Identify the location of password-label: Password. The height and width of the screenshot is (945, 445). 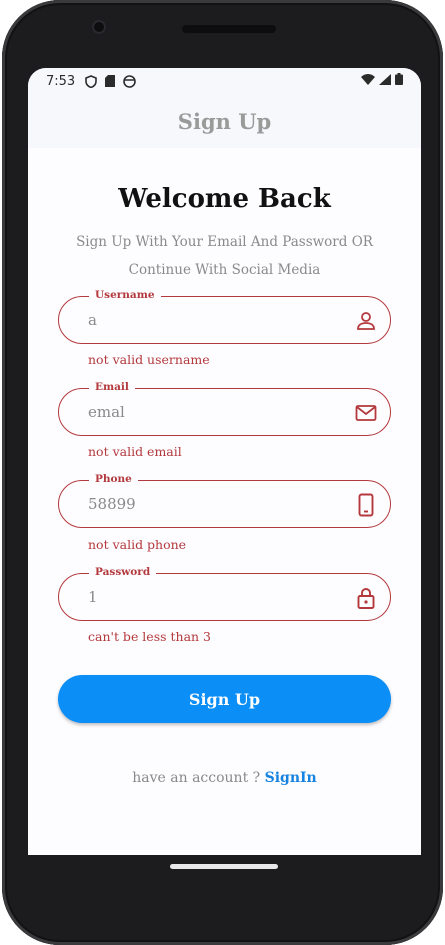
(123, 572).